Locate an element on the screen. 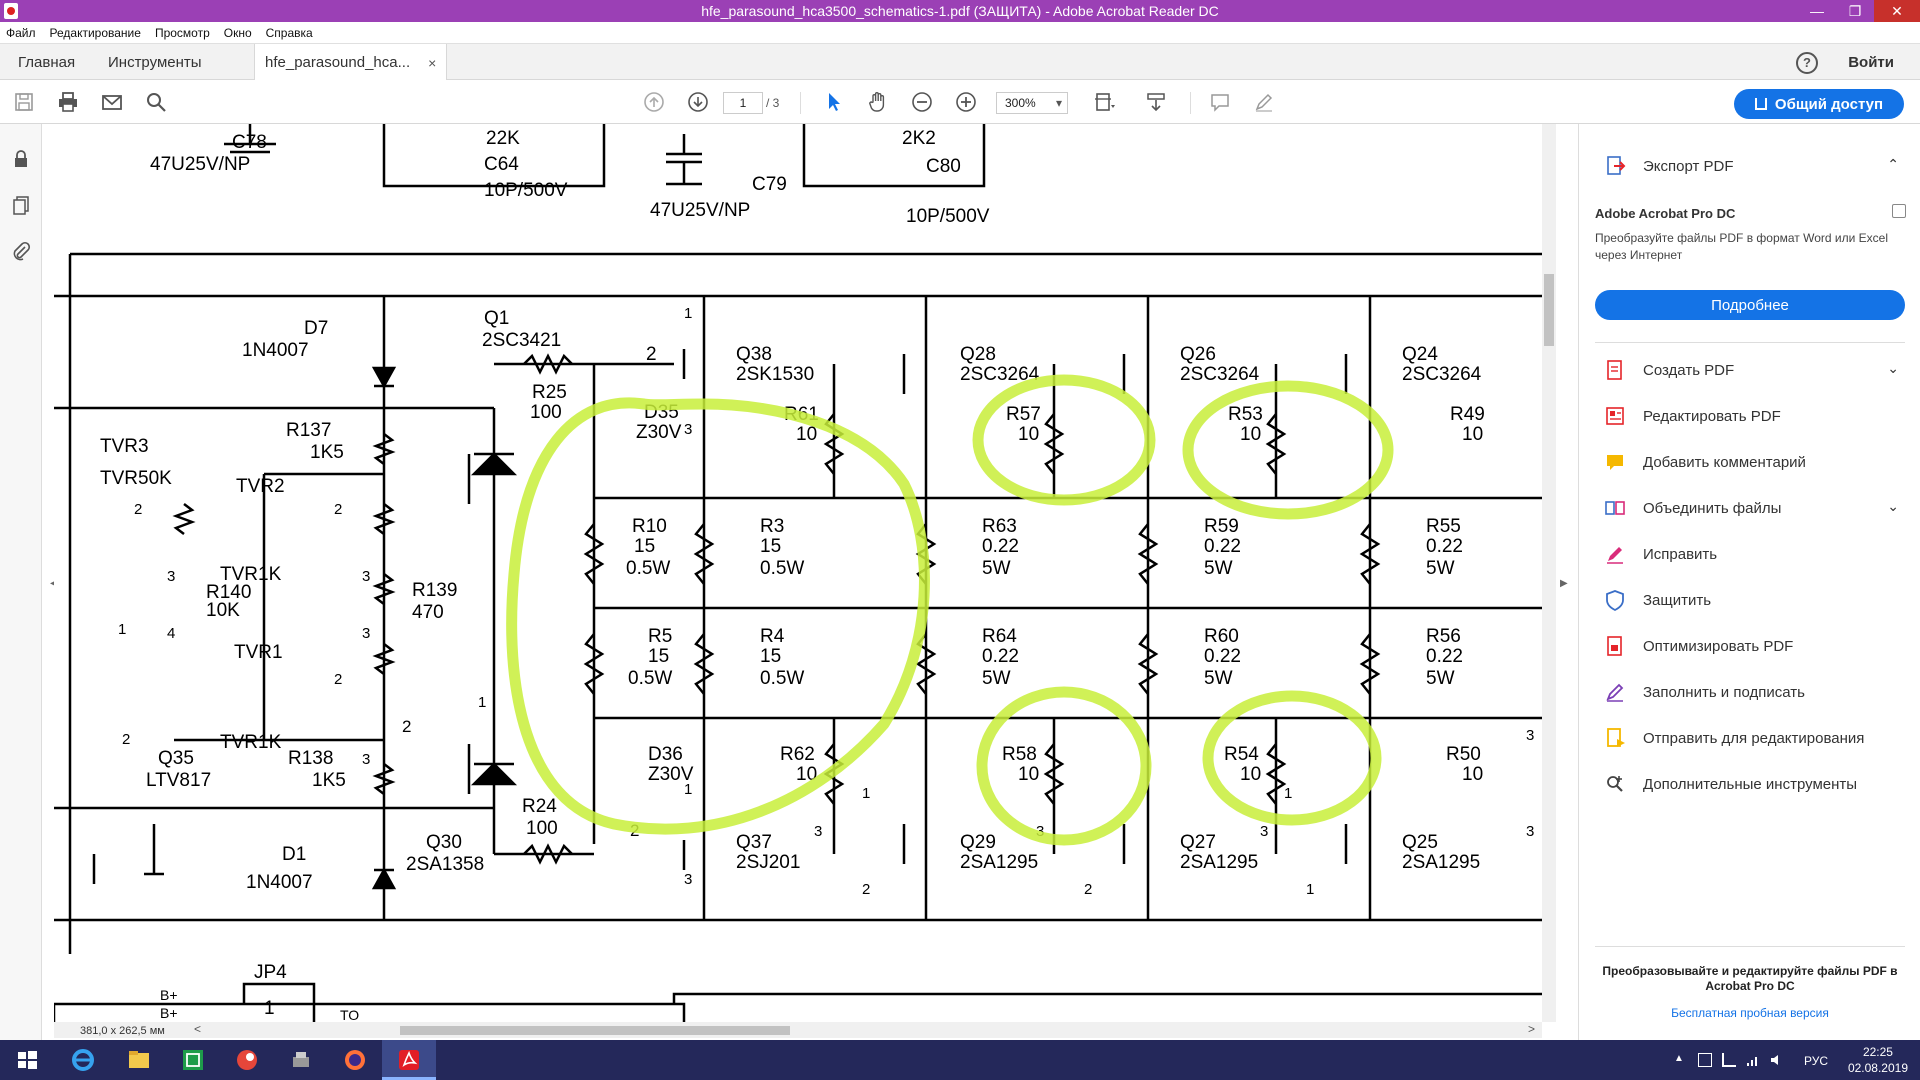 This screenshot has width=1920, height=1080. next-page-icon is located at coordinates (698, 102).